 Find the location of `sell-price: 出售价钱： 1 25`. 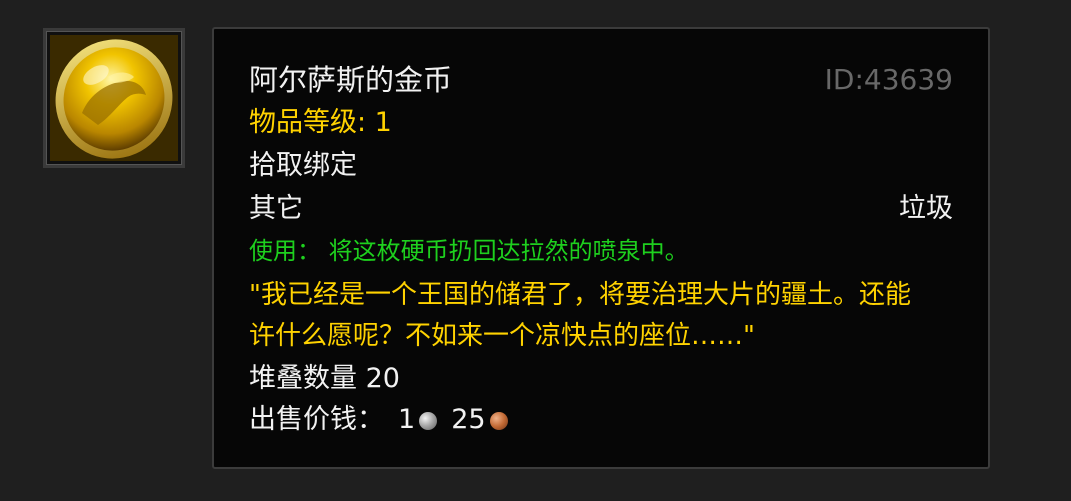

sell-price: 出售价钱： 1 25 is located at coordinates (385, 420).